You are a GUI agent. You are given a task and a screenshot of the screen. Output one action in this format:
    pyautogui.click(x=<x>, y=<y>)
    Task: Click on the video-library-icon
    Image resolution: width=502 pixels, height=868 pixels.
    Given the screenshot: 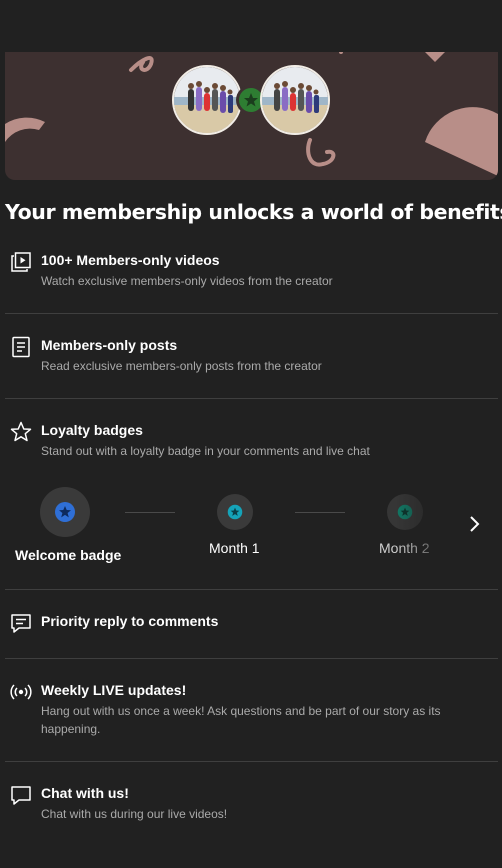 What is the action you would take?
    pyautogui.click(x=21, y=262)
    